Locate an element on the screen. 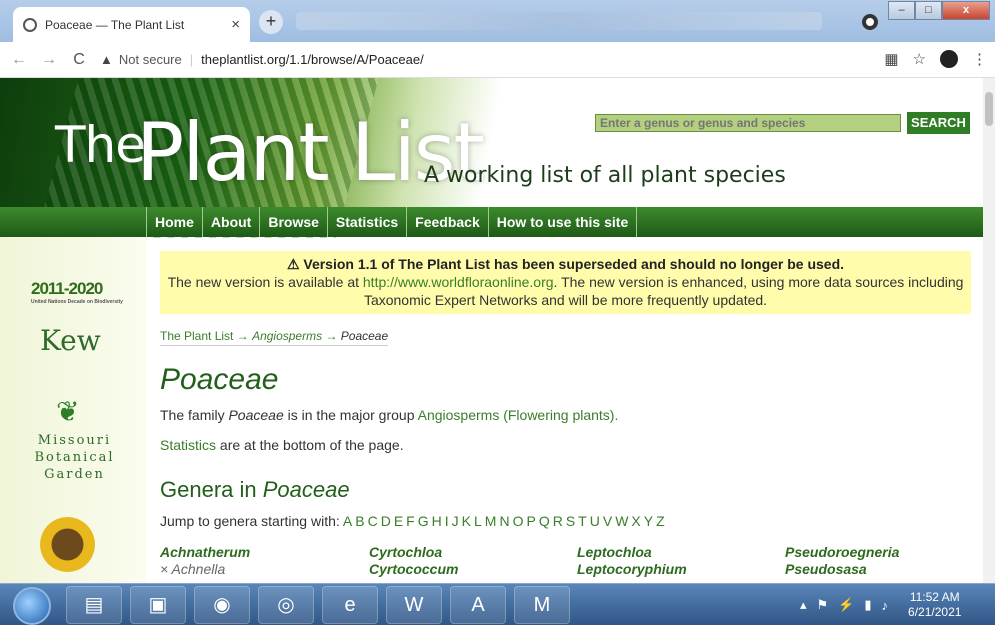 This screenshot has height=626, width=995. network-icon: ▮ is located at coordinates (867, 605).